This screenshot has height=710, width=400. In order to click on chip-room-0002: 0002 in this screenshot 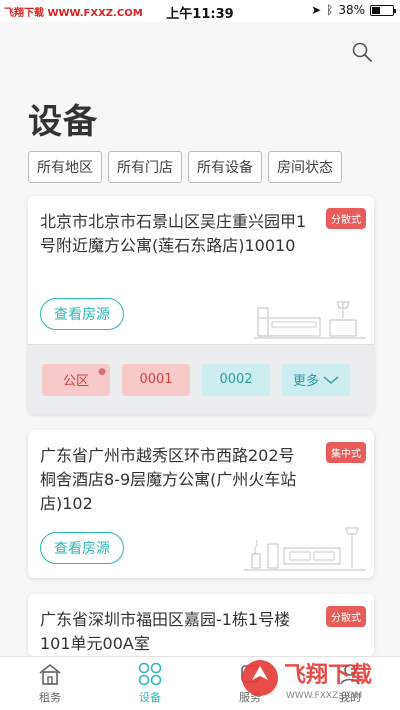, I will do `click(236, 379)`.